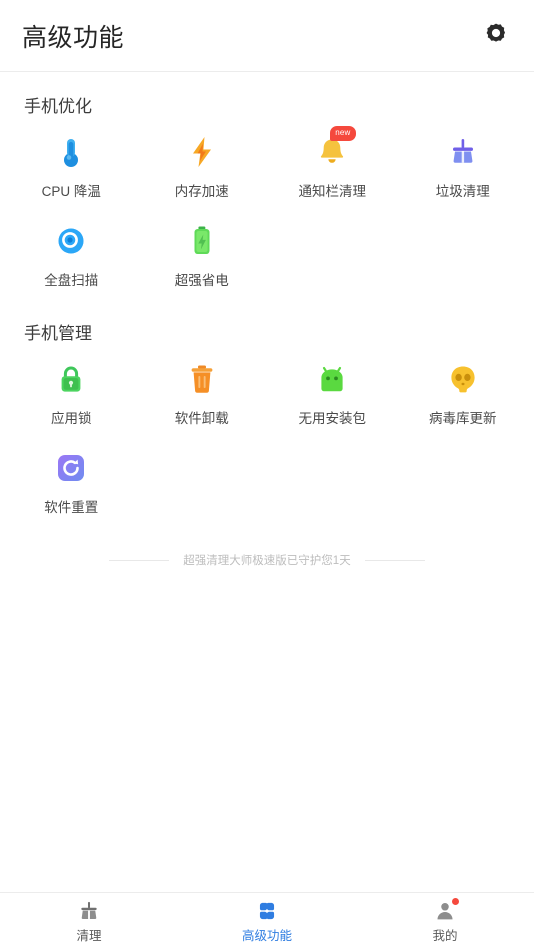 Image resolution: width=534 pixels, height=950 pixels. I want to click on page-title: 高级功能, so click(73, 37).